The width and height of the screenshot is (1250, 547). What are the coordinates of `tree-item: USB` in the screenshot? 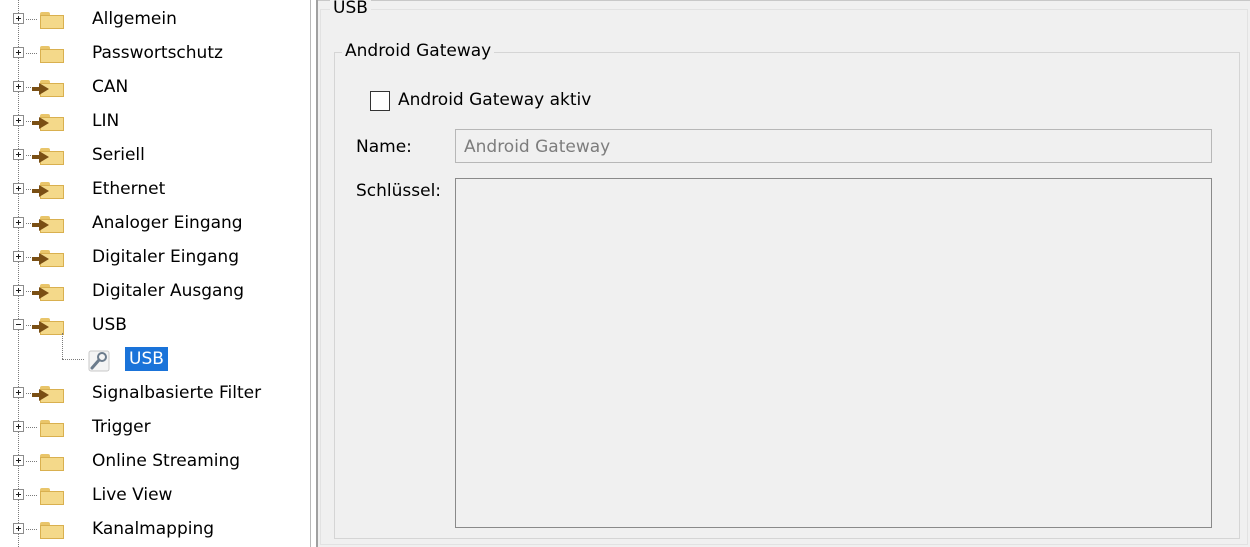 It's located at (155, 325).